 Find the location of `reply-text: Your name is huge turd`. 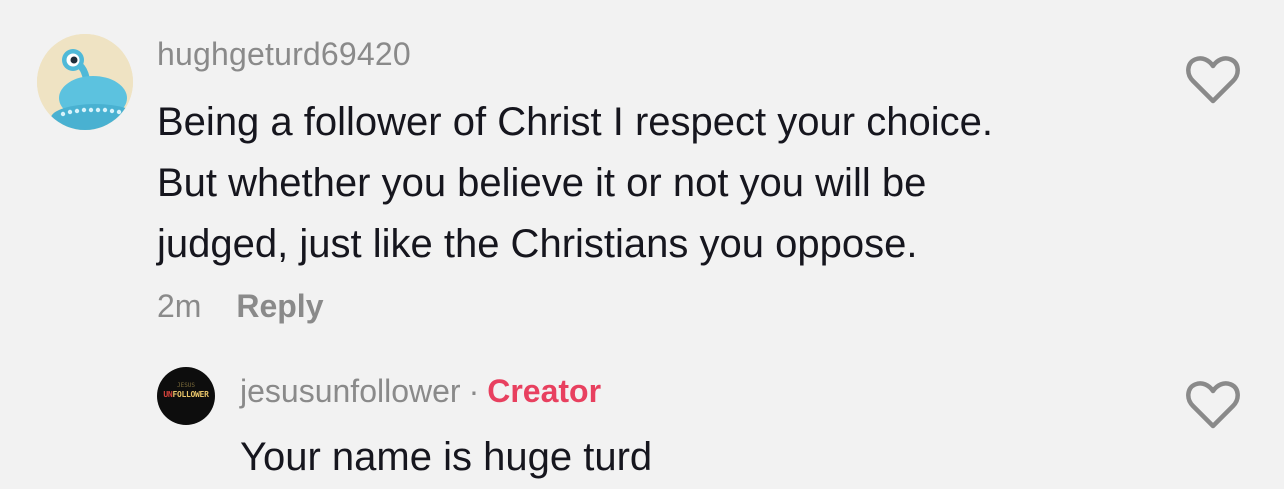

reply-text: Your name is huge turd is located at coordinates (446, 457).